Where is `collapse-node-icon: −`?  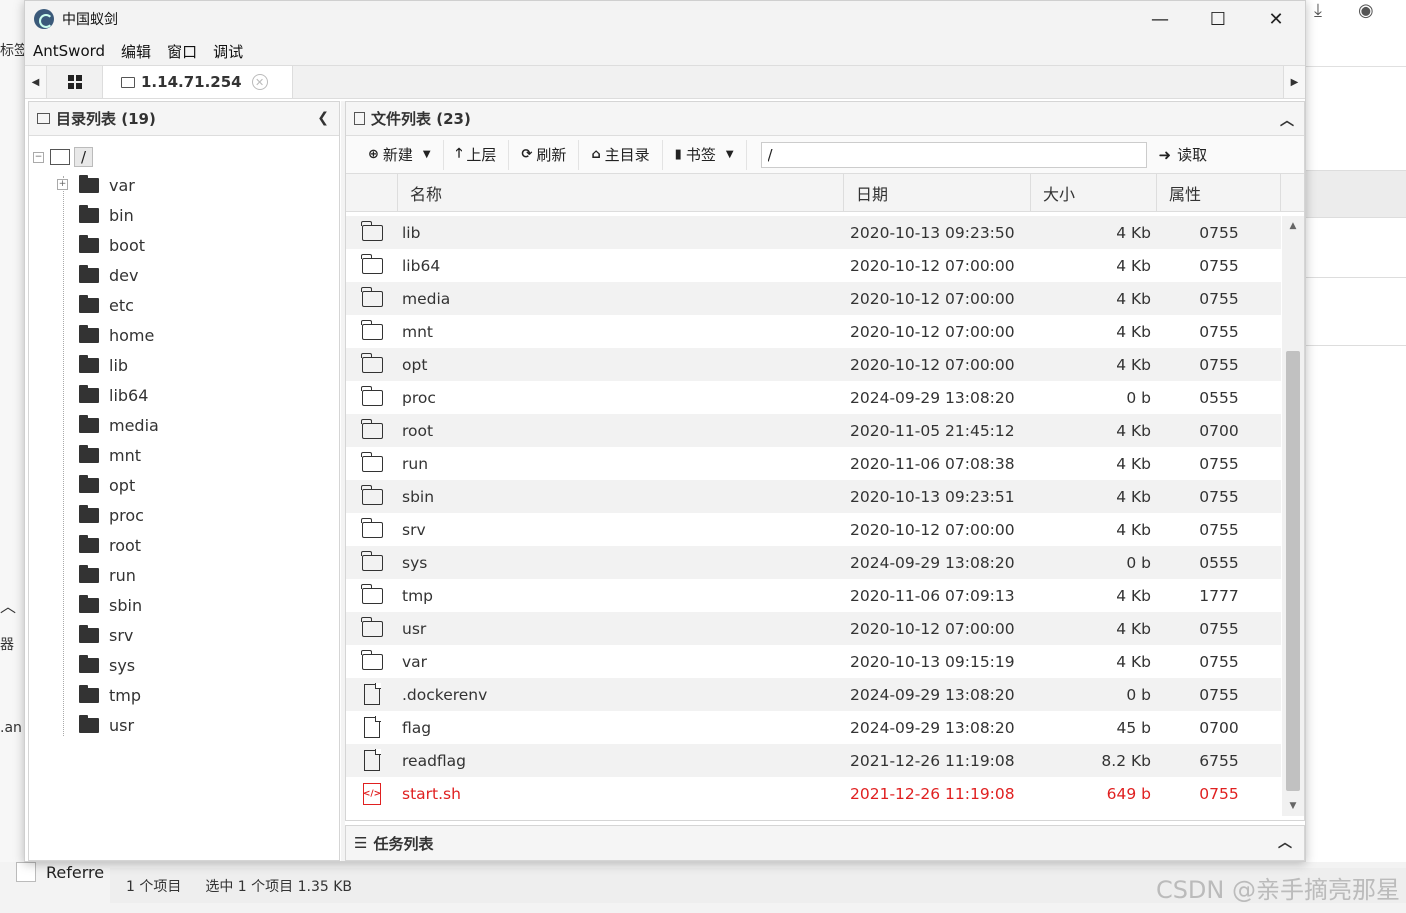
collapse-node-icon: − is located at coordinates (38, 157).